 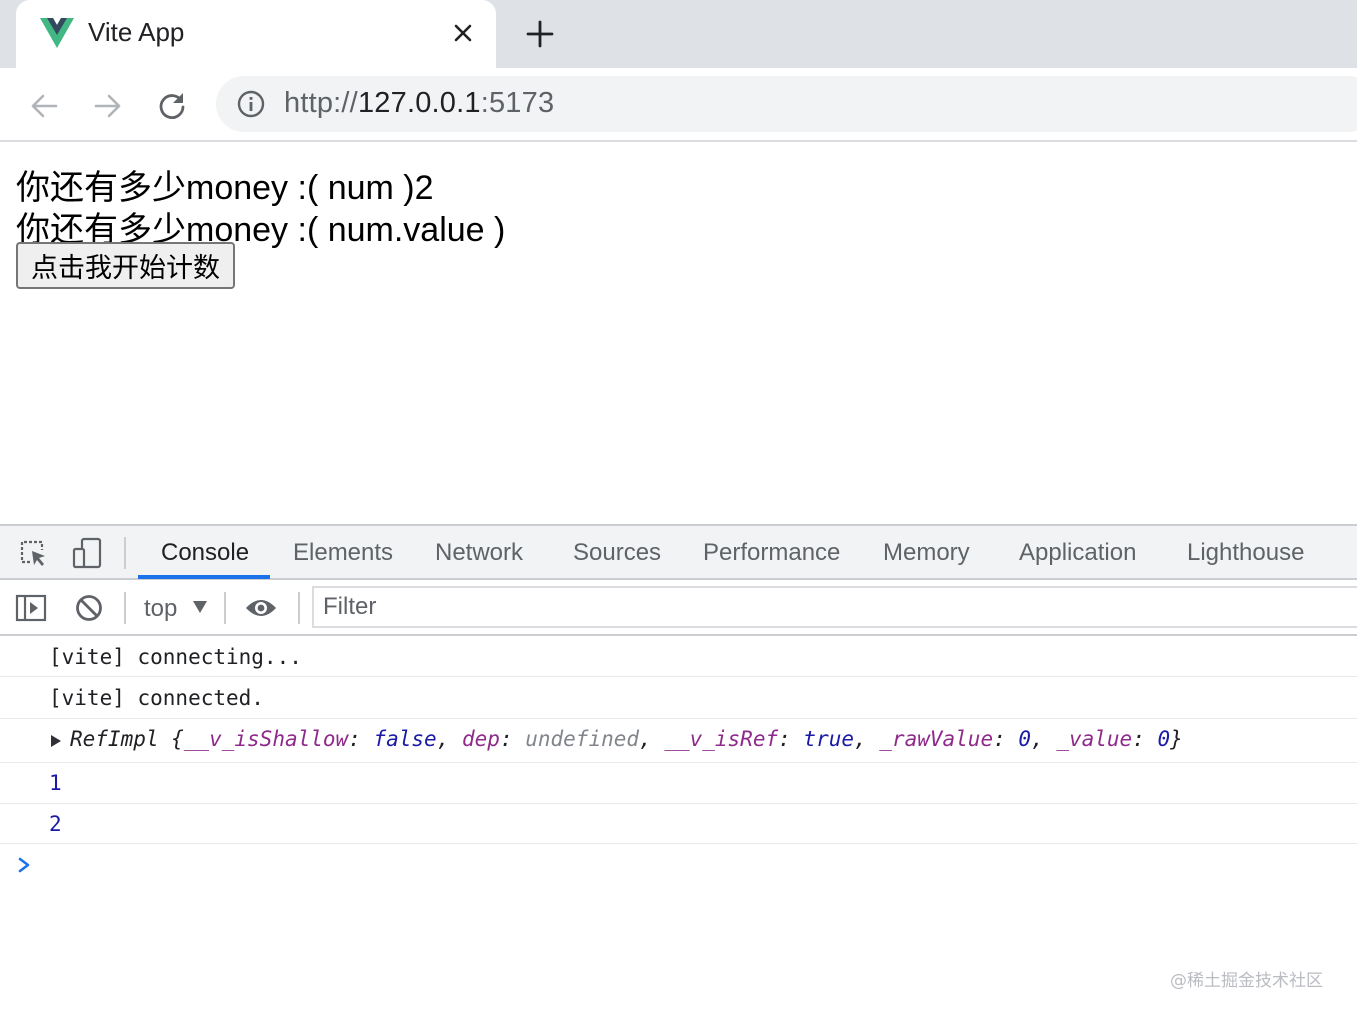 I want to click on address-bar: http://127.0.0.1:5173, so click(x=786, y=104).